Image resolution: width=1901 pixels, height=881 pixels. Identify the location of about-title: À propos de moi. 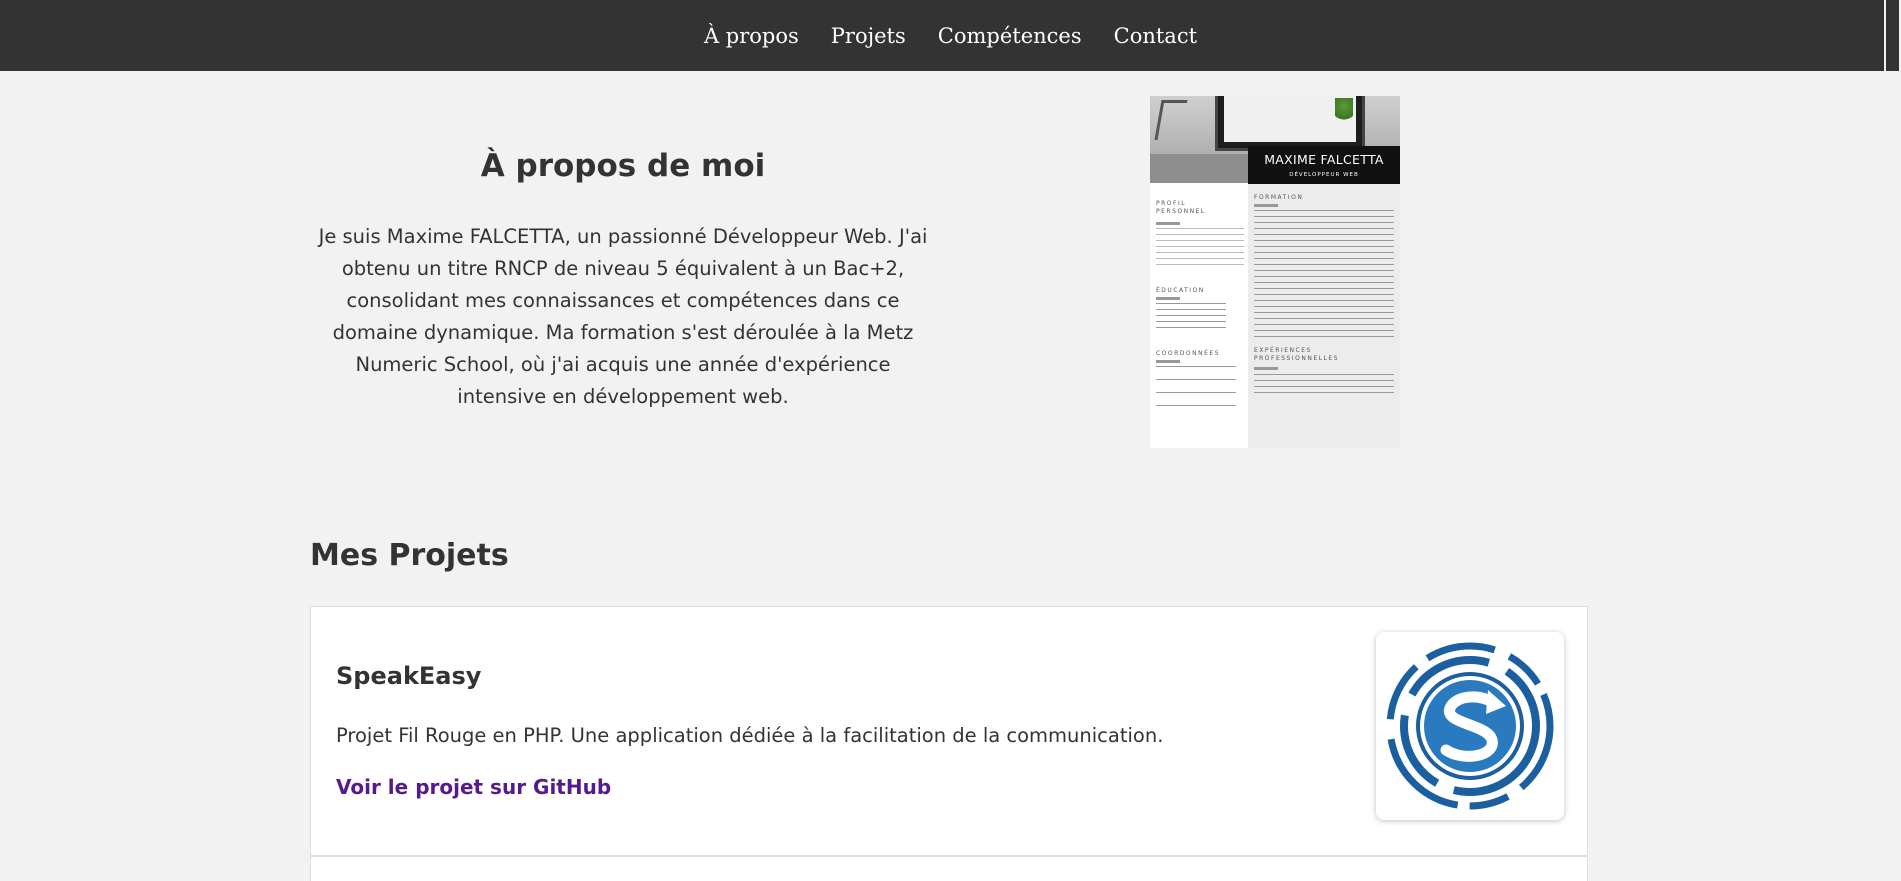
(623, 166).